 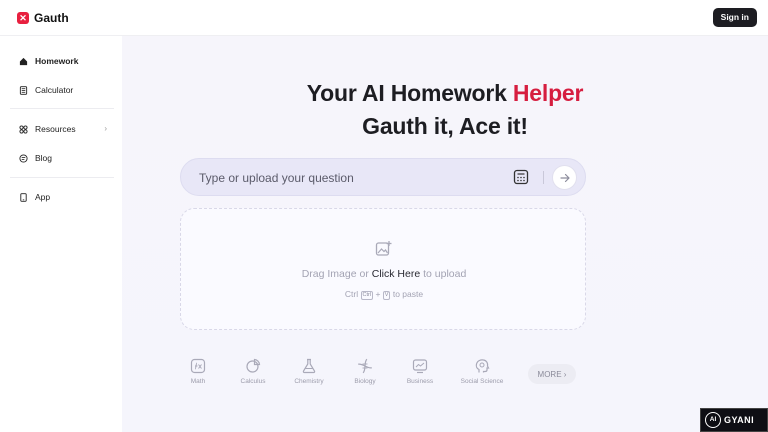 I want to click on subject-calculus: Calculus, so click(x=253, y=371).